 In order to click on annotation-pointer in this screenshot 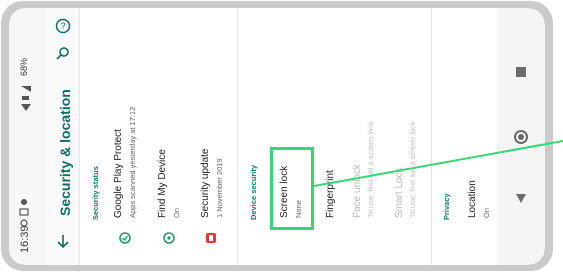, I will do `click(438, 163)`.